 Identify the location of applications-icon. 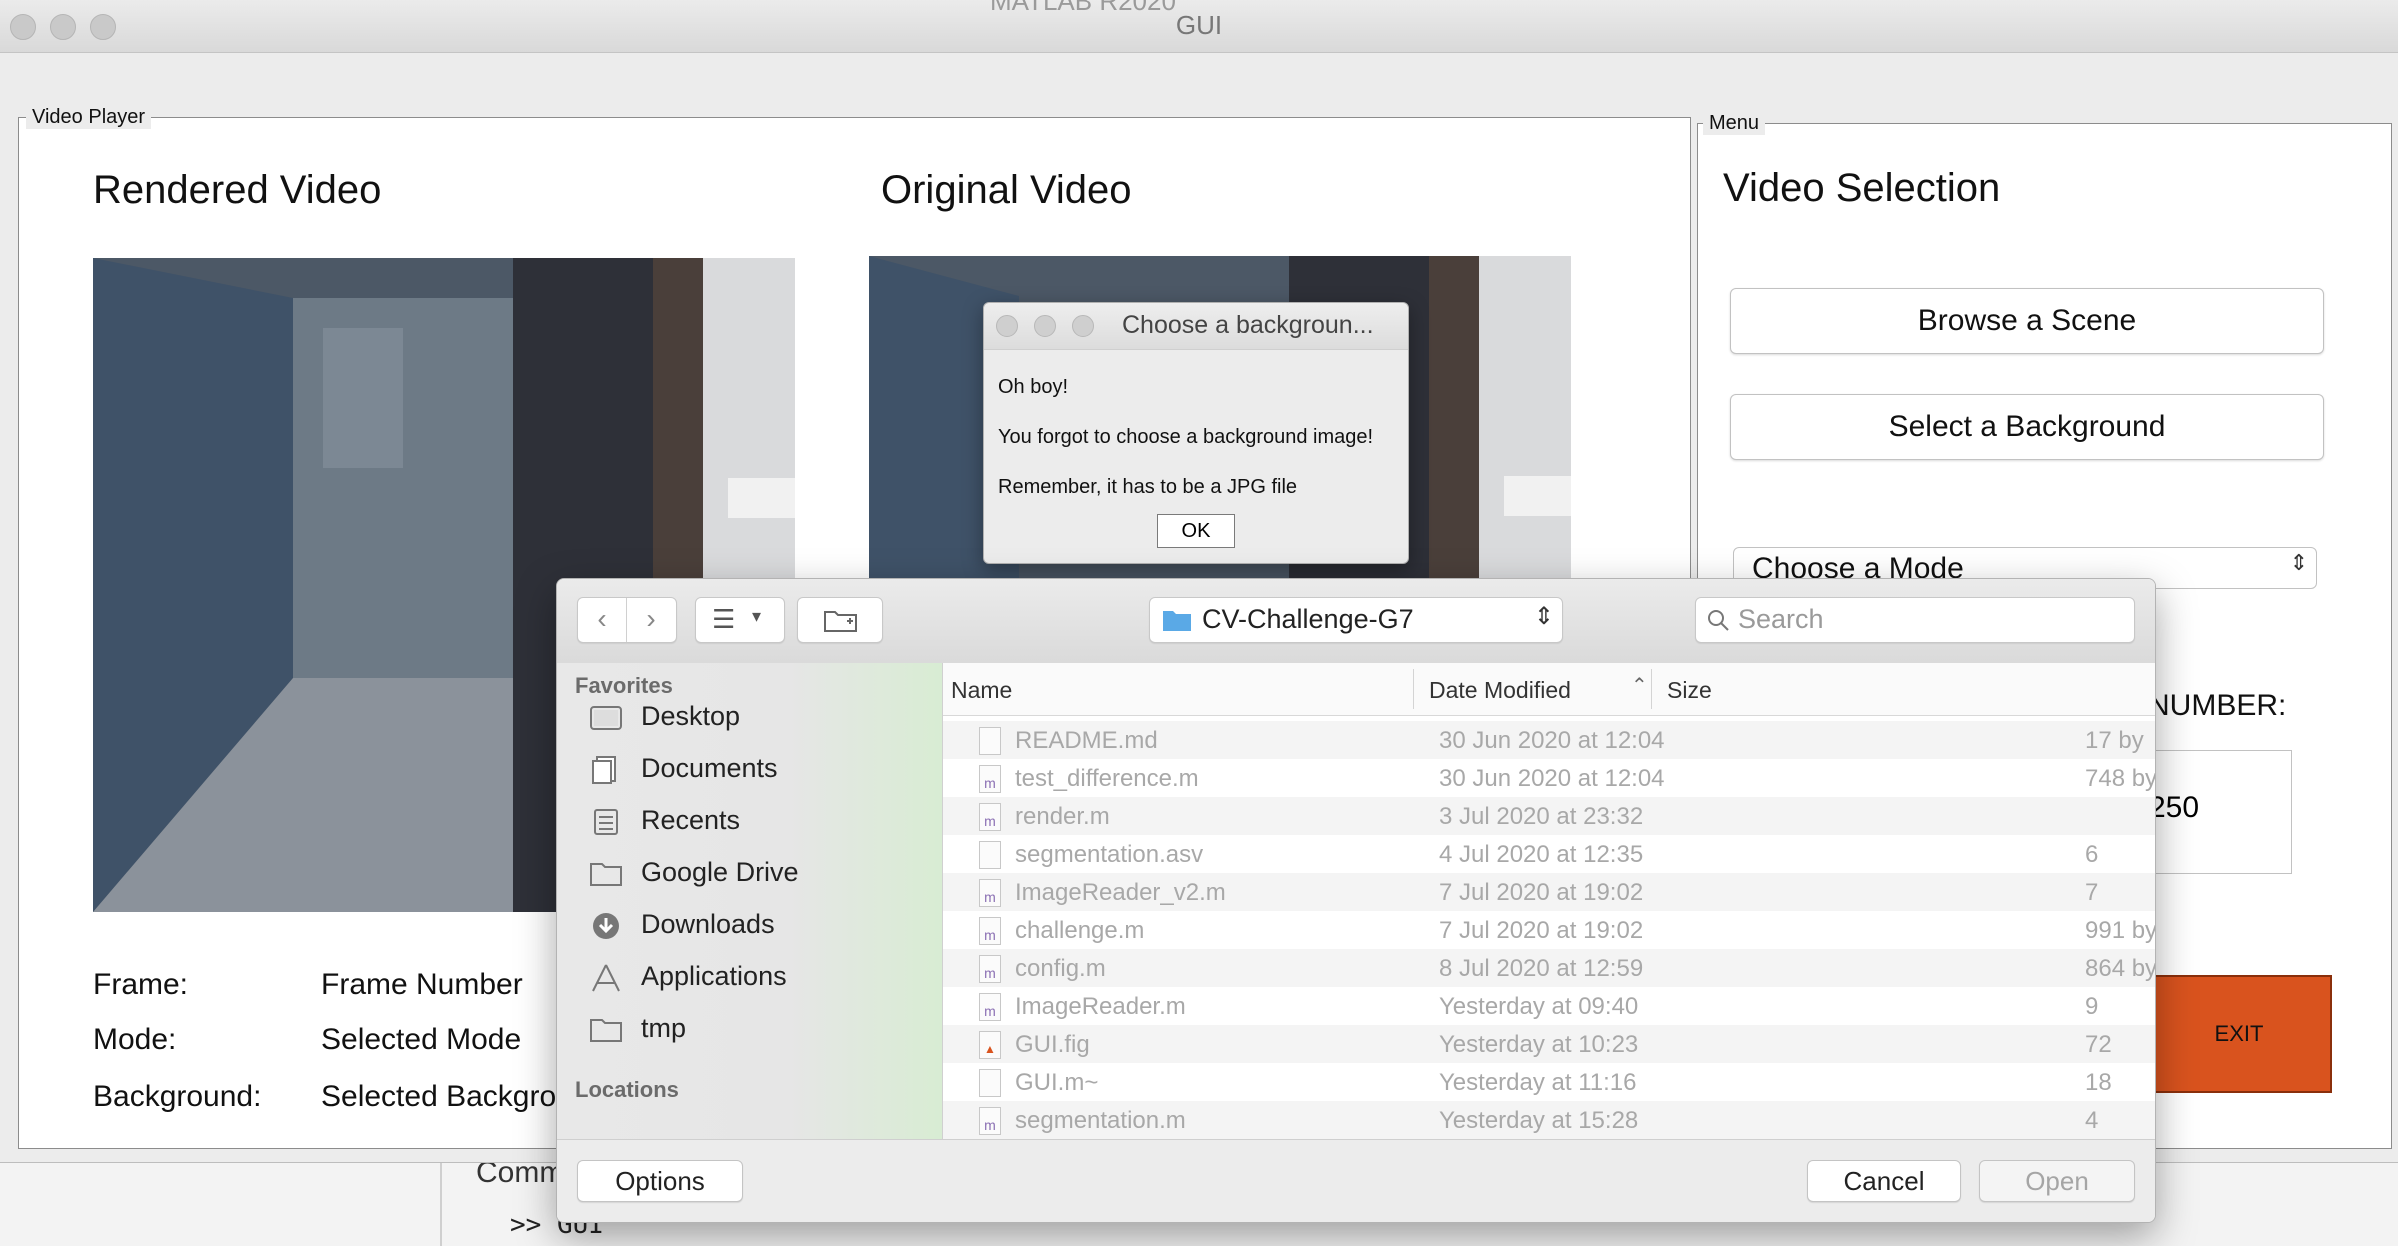
(606, 978).